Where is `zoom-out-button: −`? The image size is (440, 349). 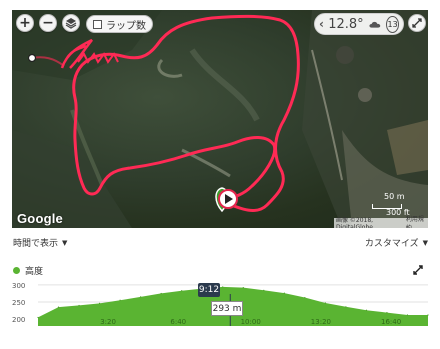 zoom-out-button: − is located at coordinates (48, 23).